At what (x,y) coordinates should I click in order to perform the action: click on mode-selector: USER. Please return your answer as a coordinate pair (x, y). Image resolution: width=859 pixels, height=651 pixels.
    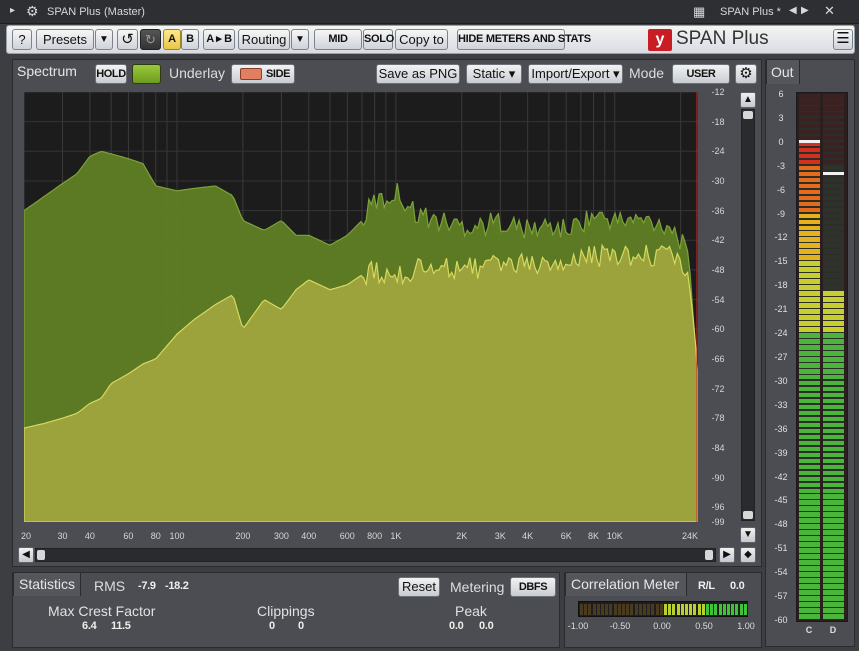
    Looking at the image, I should click on (701, 74).